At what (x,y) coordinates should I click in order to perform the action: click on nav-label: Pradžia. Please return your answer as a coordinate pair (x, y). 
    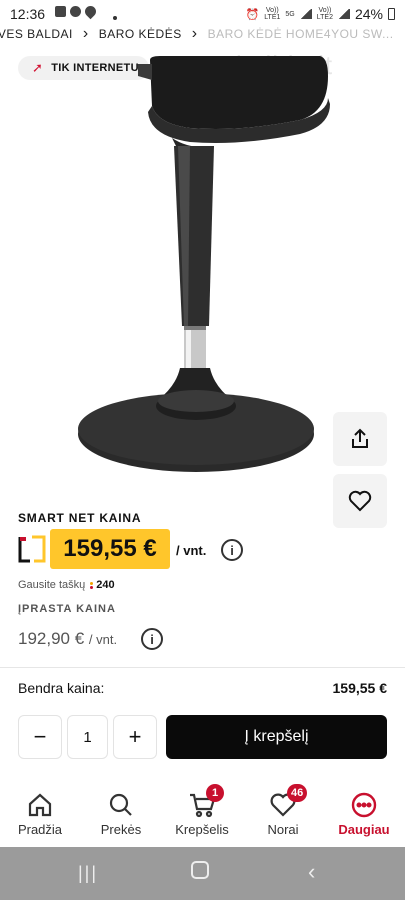
    Looking at the image, I should click on (40, 829).